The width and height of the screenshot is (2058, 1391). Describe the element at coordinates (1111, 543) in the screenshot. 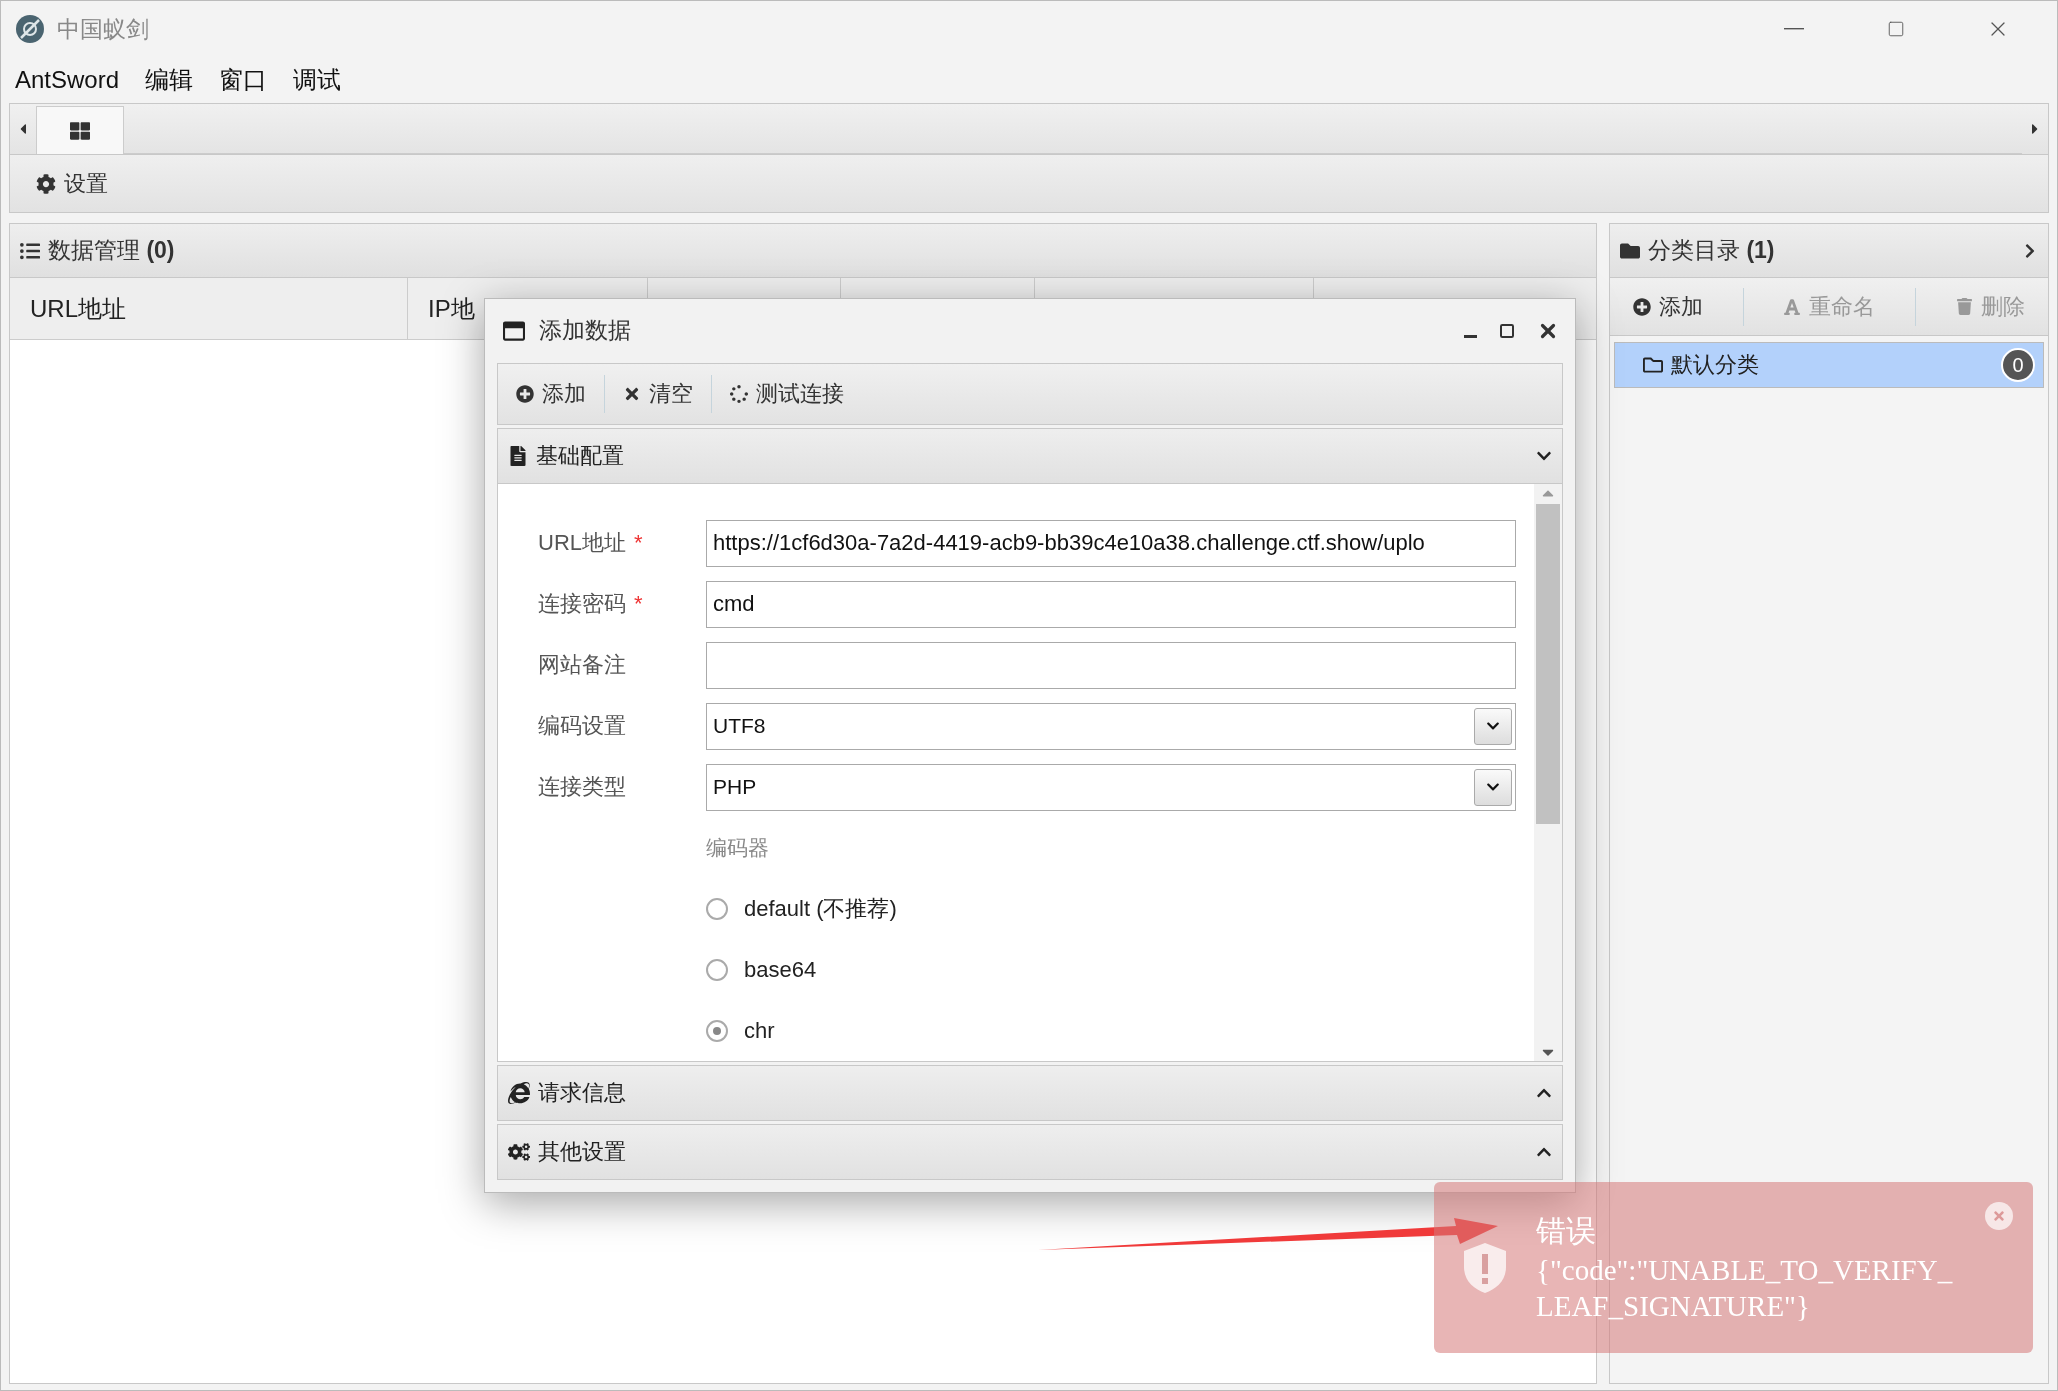

I see `input-field: https://1cf6d30a-7a2d-4419-acb9-bb39c4e10a38.challenge.ctf.show/uplo` at that location.